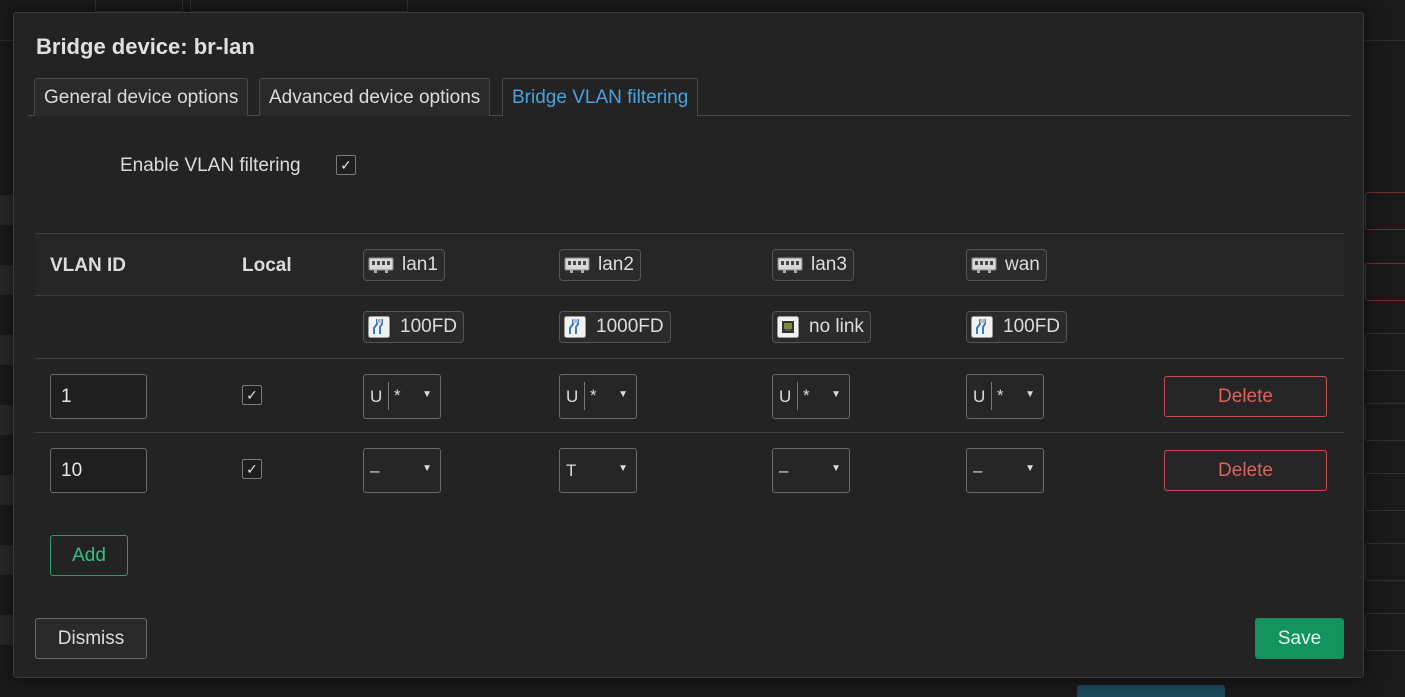 This screenshot has width=1405, height=697. I want to click on port-membership-select-lan1: – ▼, so click(402, 470).